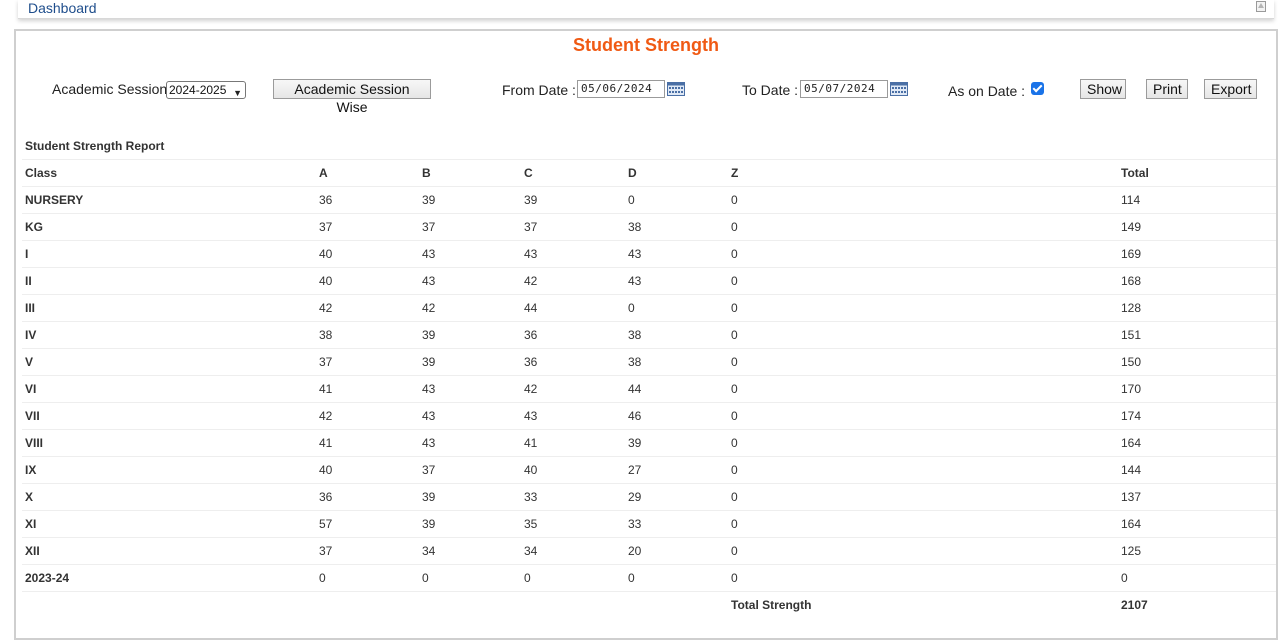  Describe the element at coordinates (621, 89) in the screenshot. I see `from-date-input: 05/06/2024` at that location.